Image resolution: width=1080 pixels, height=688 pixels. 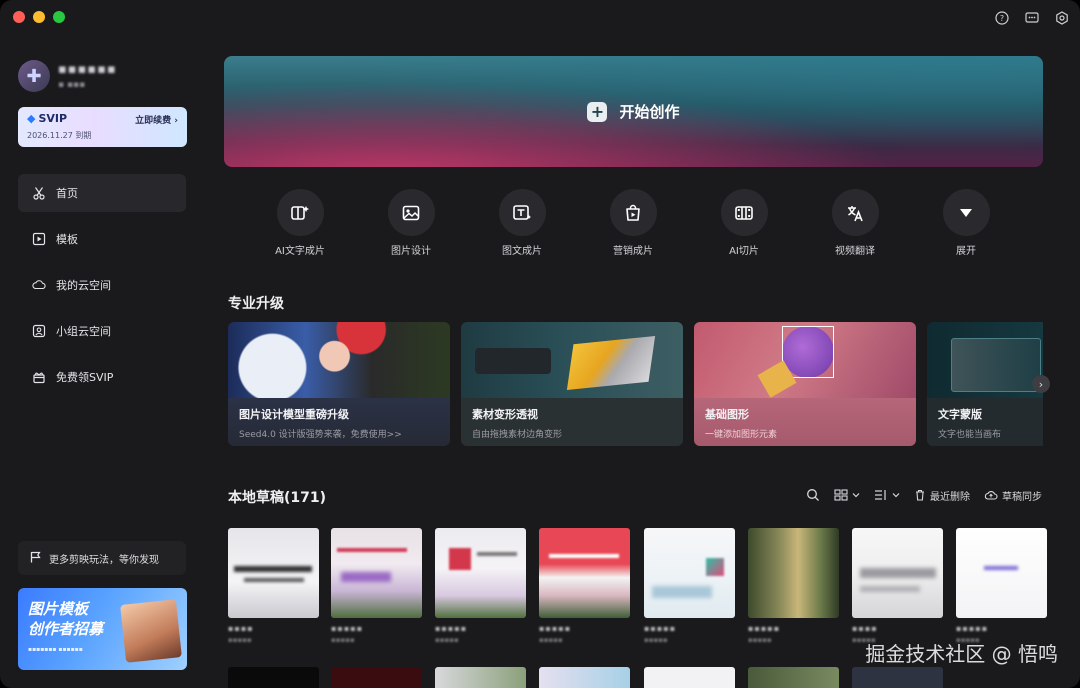 I want to click on carousel-next-button: ›, so click(x=1041, y=384).